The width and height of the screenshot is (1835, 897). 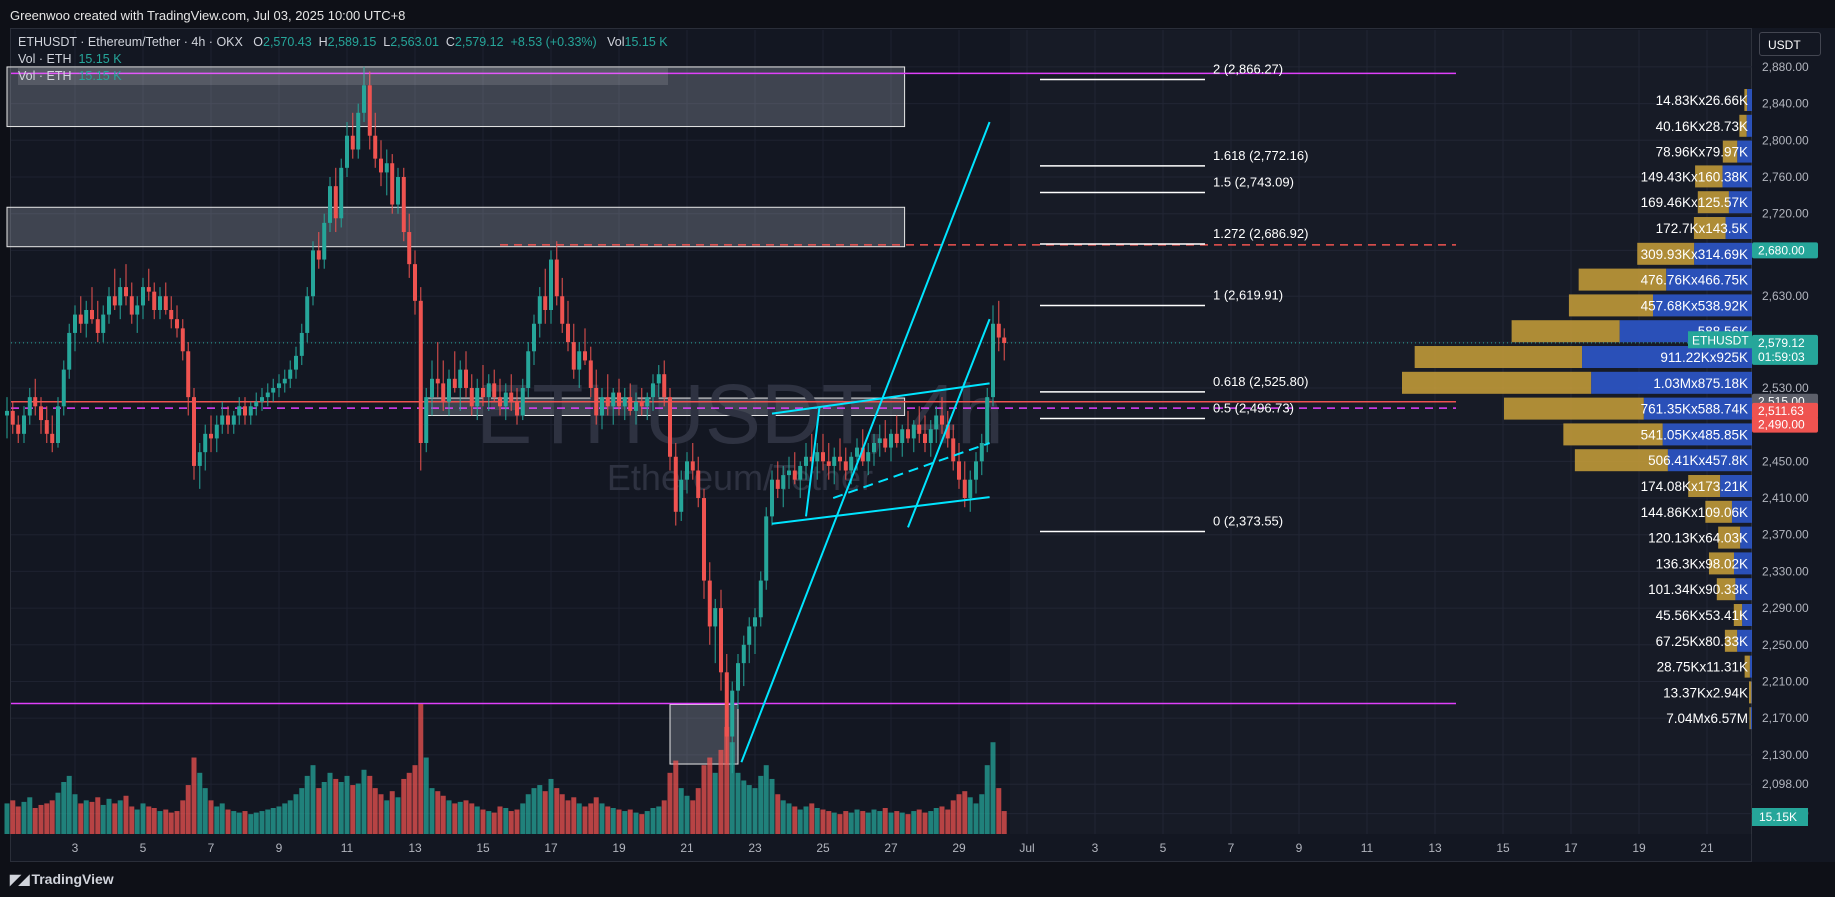 What do you see at coordinates (1785, 608) in the screenshot?
I see `price-tick: 2,290.00` at bounding box center [1785, 608].